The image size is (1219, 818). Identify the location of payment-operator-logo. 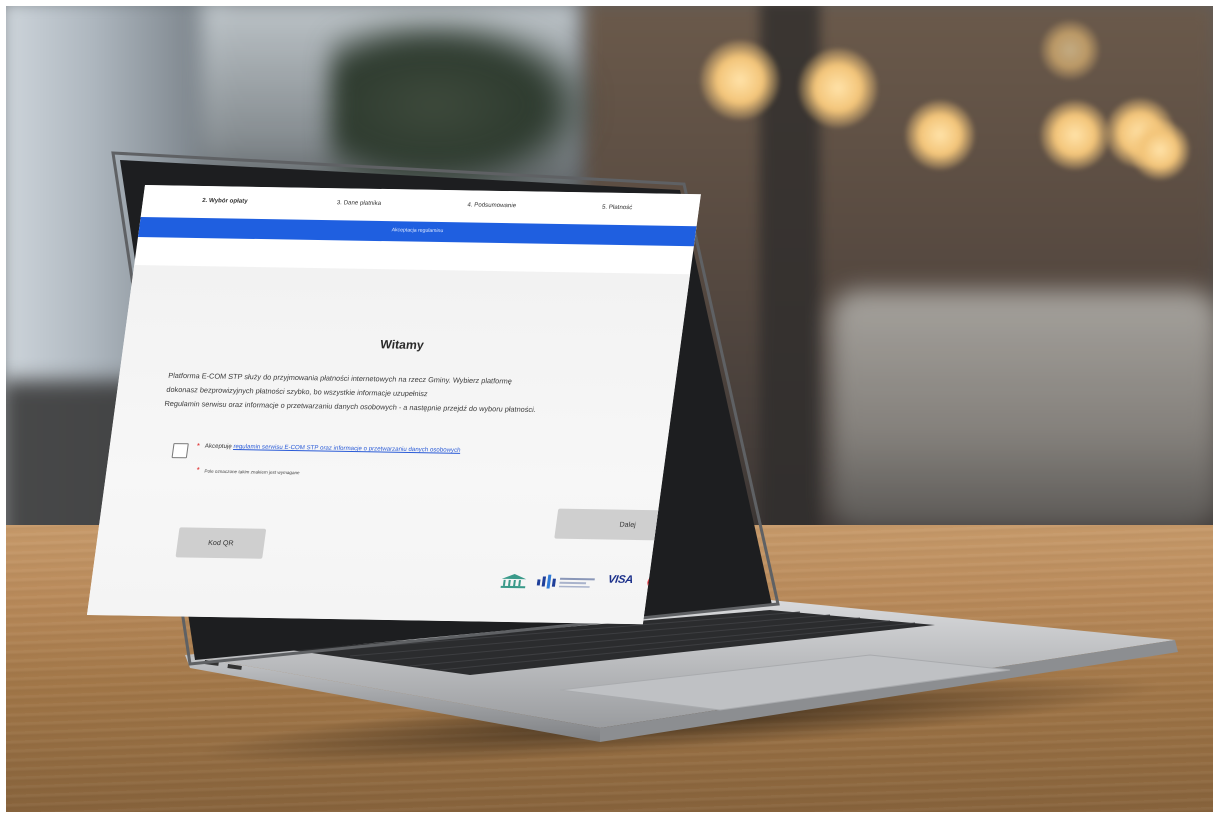
(565, 581).